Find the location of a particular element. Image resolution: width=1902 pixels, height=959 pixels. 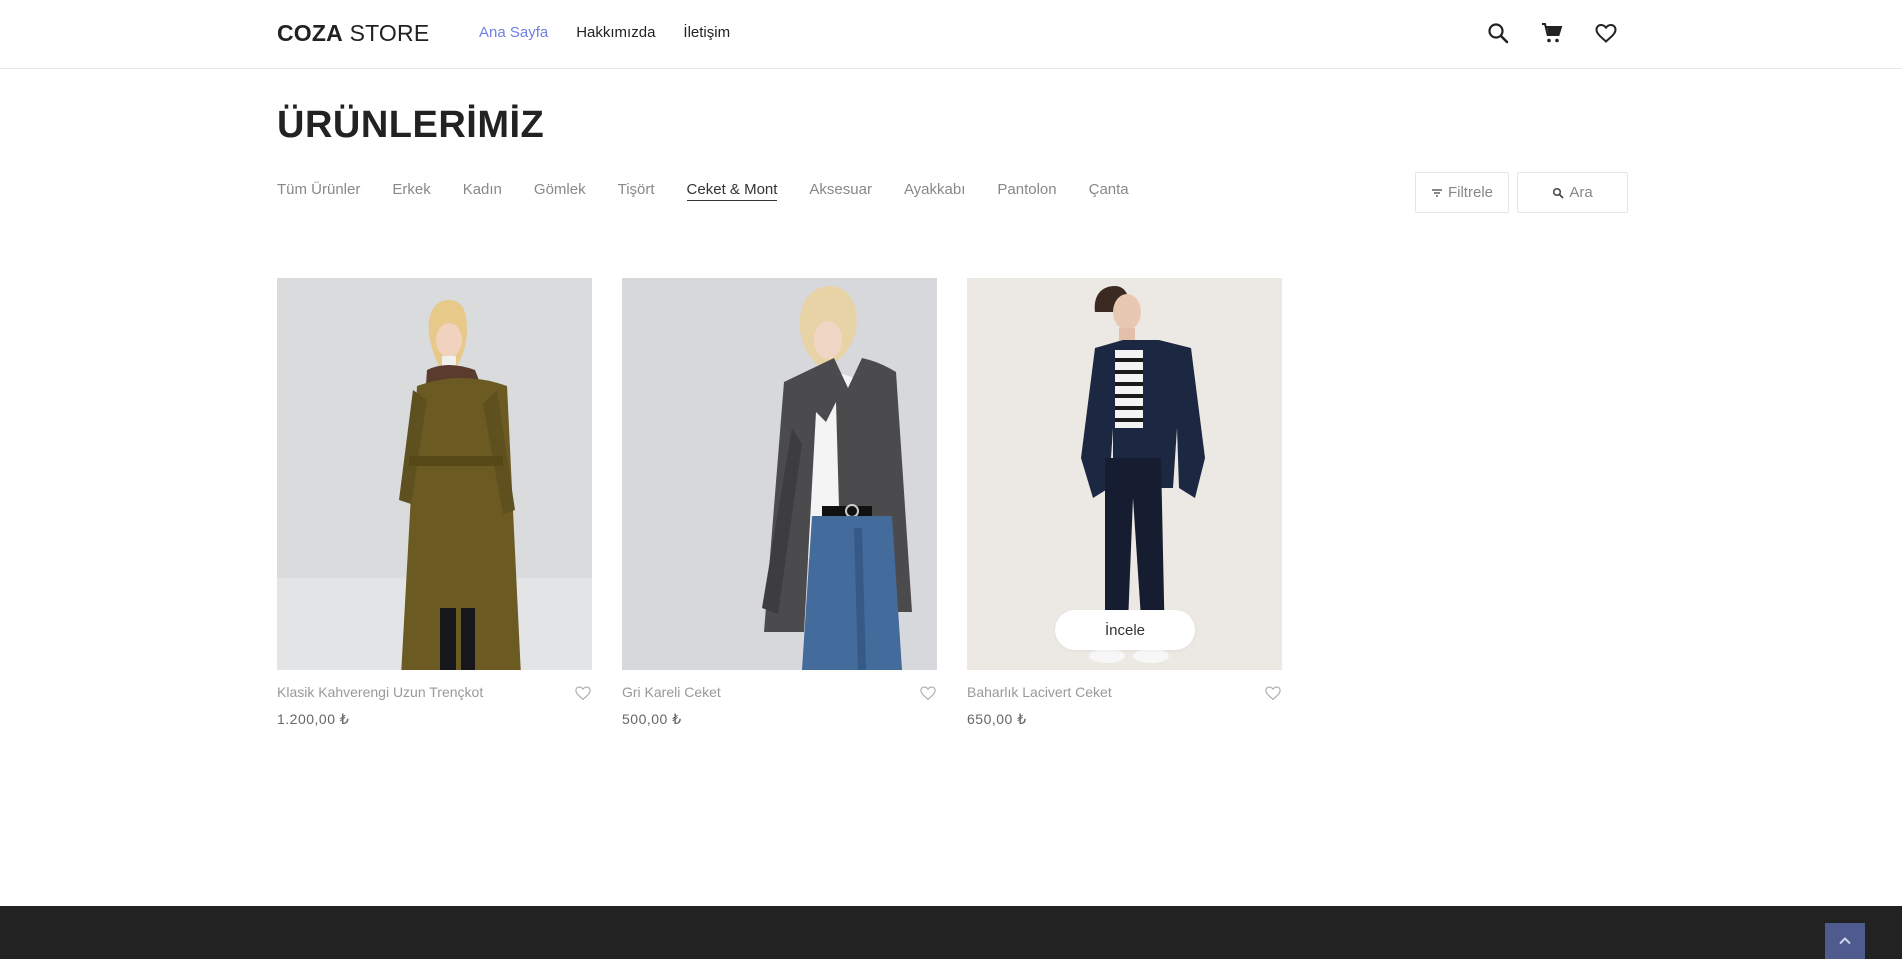

category-accessory: Aksesuar is located at coordinates (840, 191).